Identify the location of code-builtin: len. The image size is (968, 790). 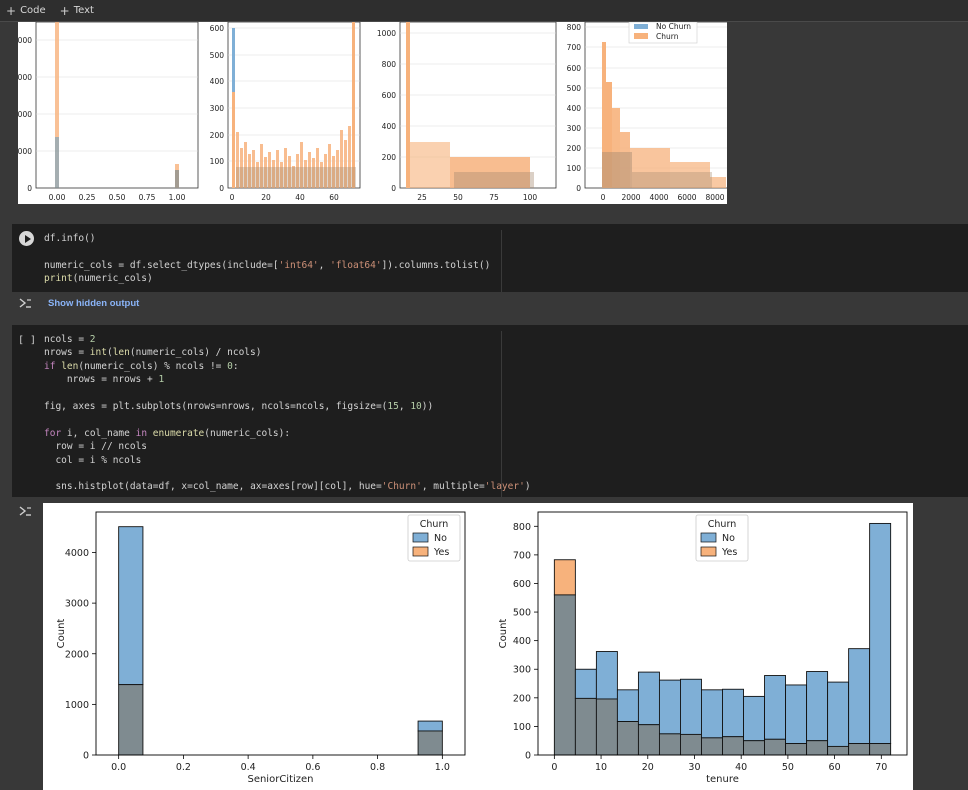
(121, 353).